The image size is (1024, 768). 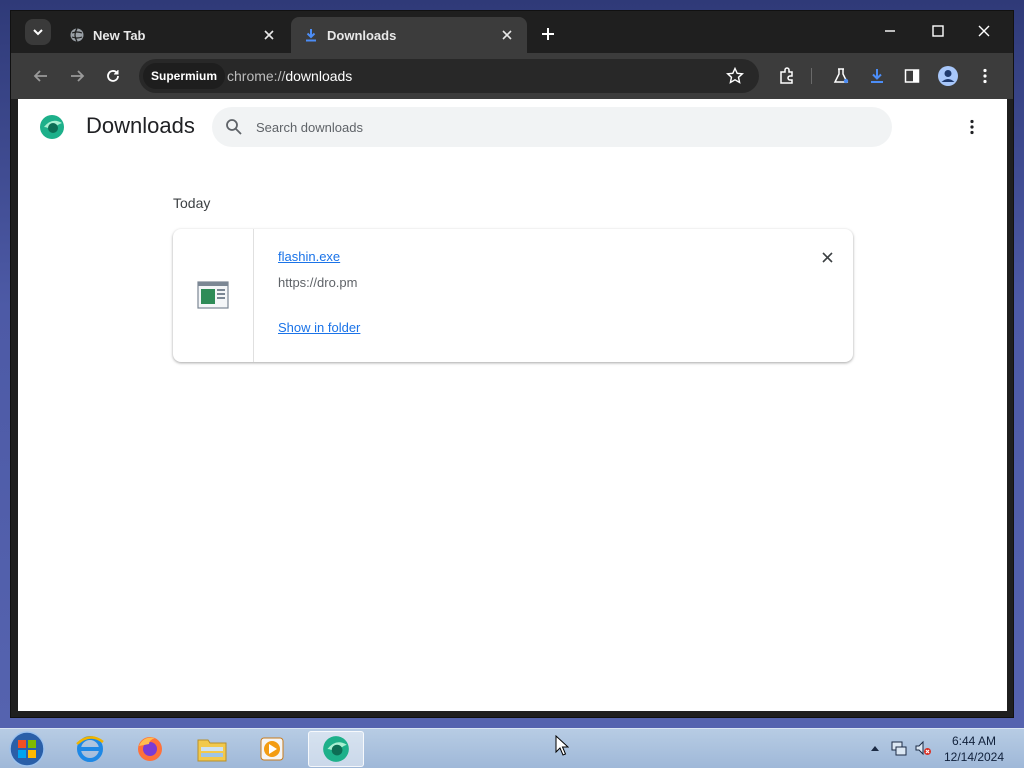 I want to click on tab-search-button, so click(x=38, y=32).